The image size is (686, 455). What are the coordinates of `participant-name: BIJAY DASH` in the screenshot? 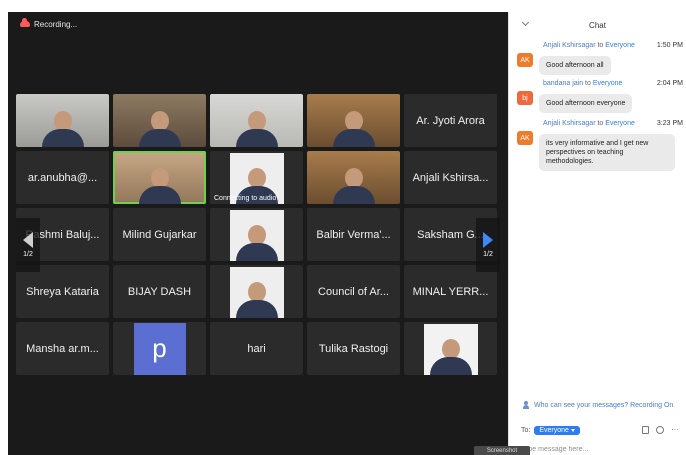 It's located at (159, 291).